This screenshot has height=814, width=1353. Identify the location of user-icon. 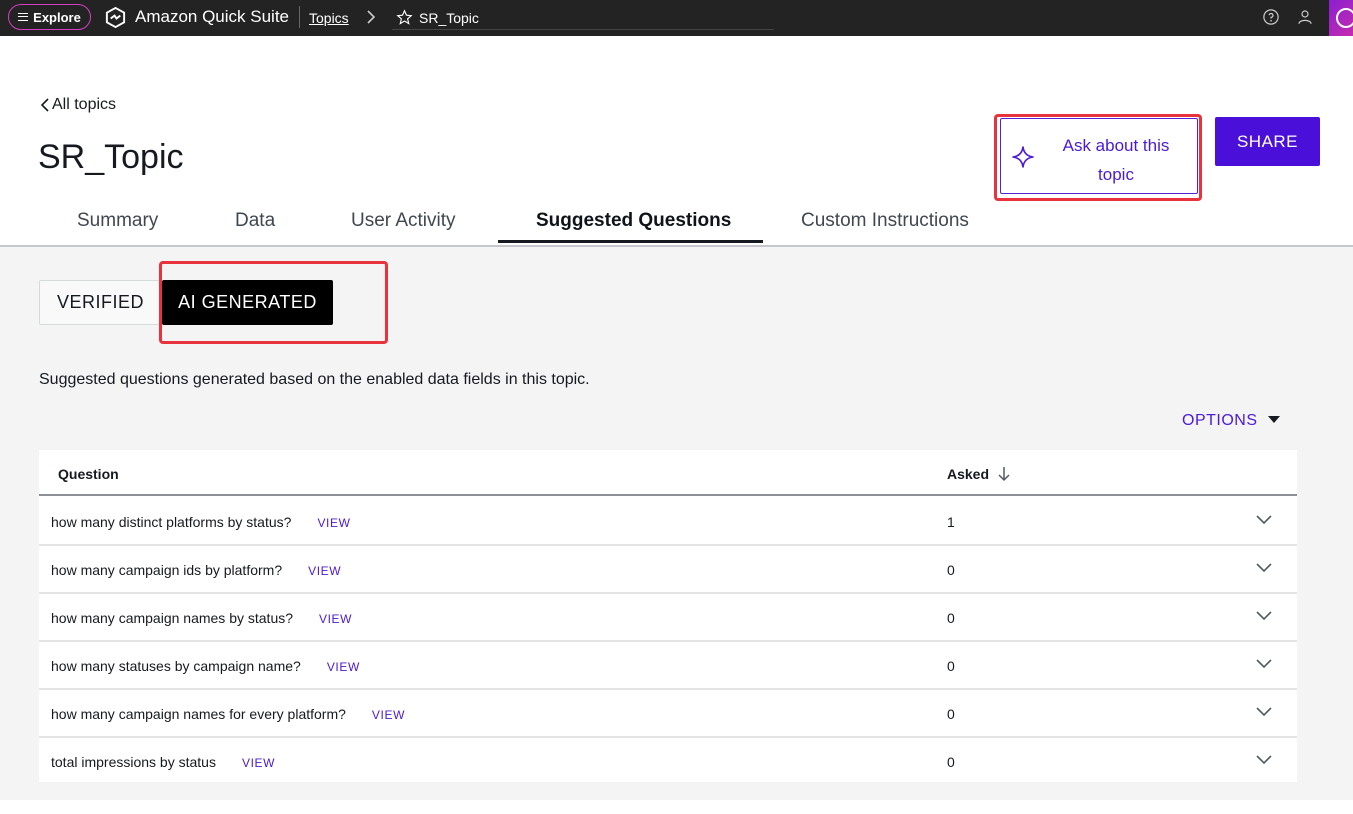
(1305, 17).